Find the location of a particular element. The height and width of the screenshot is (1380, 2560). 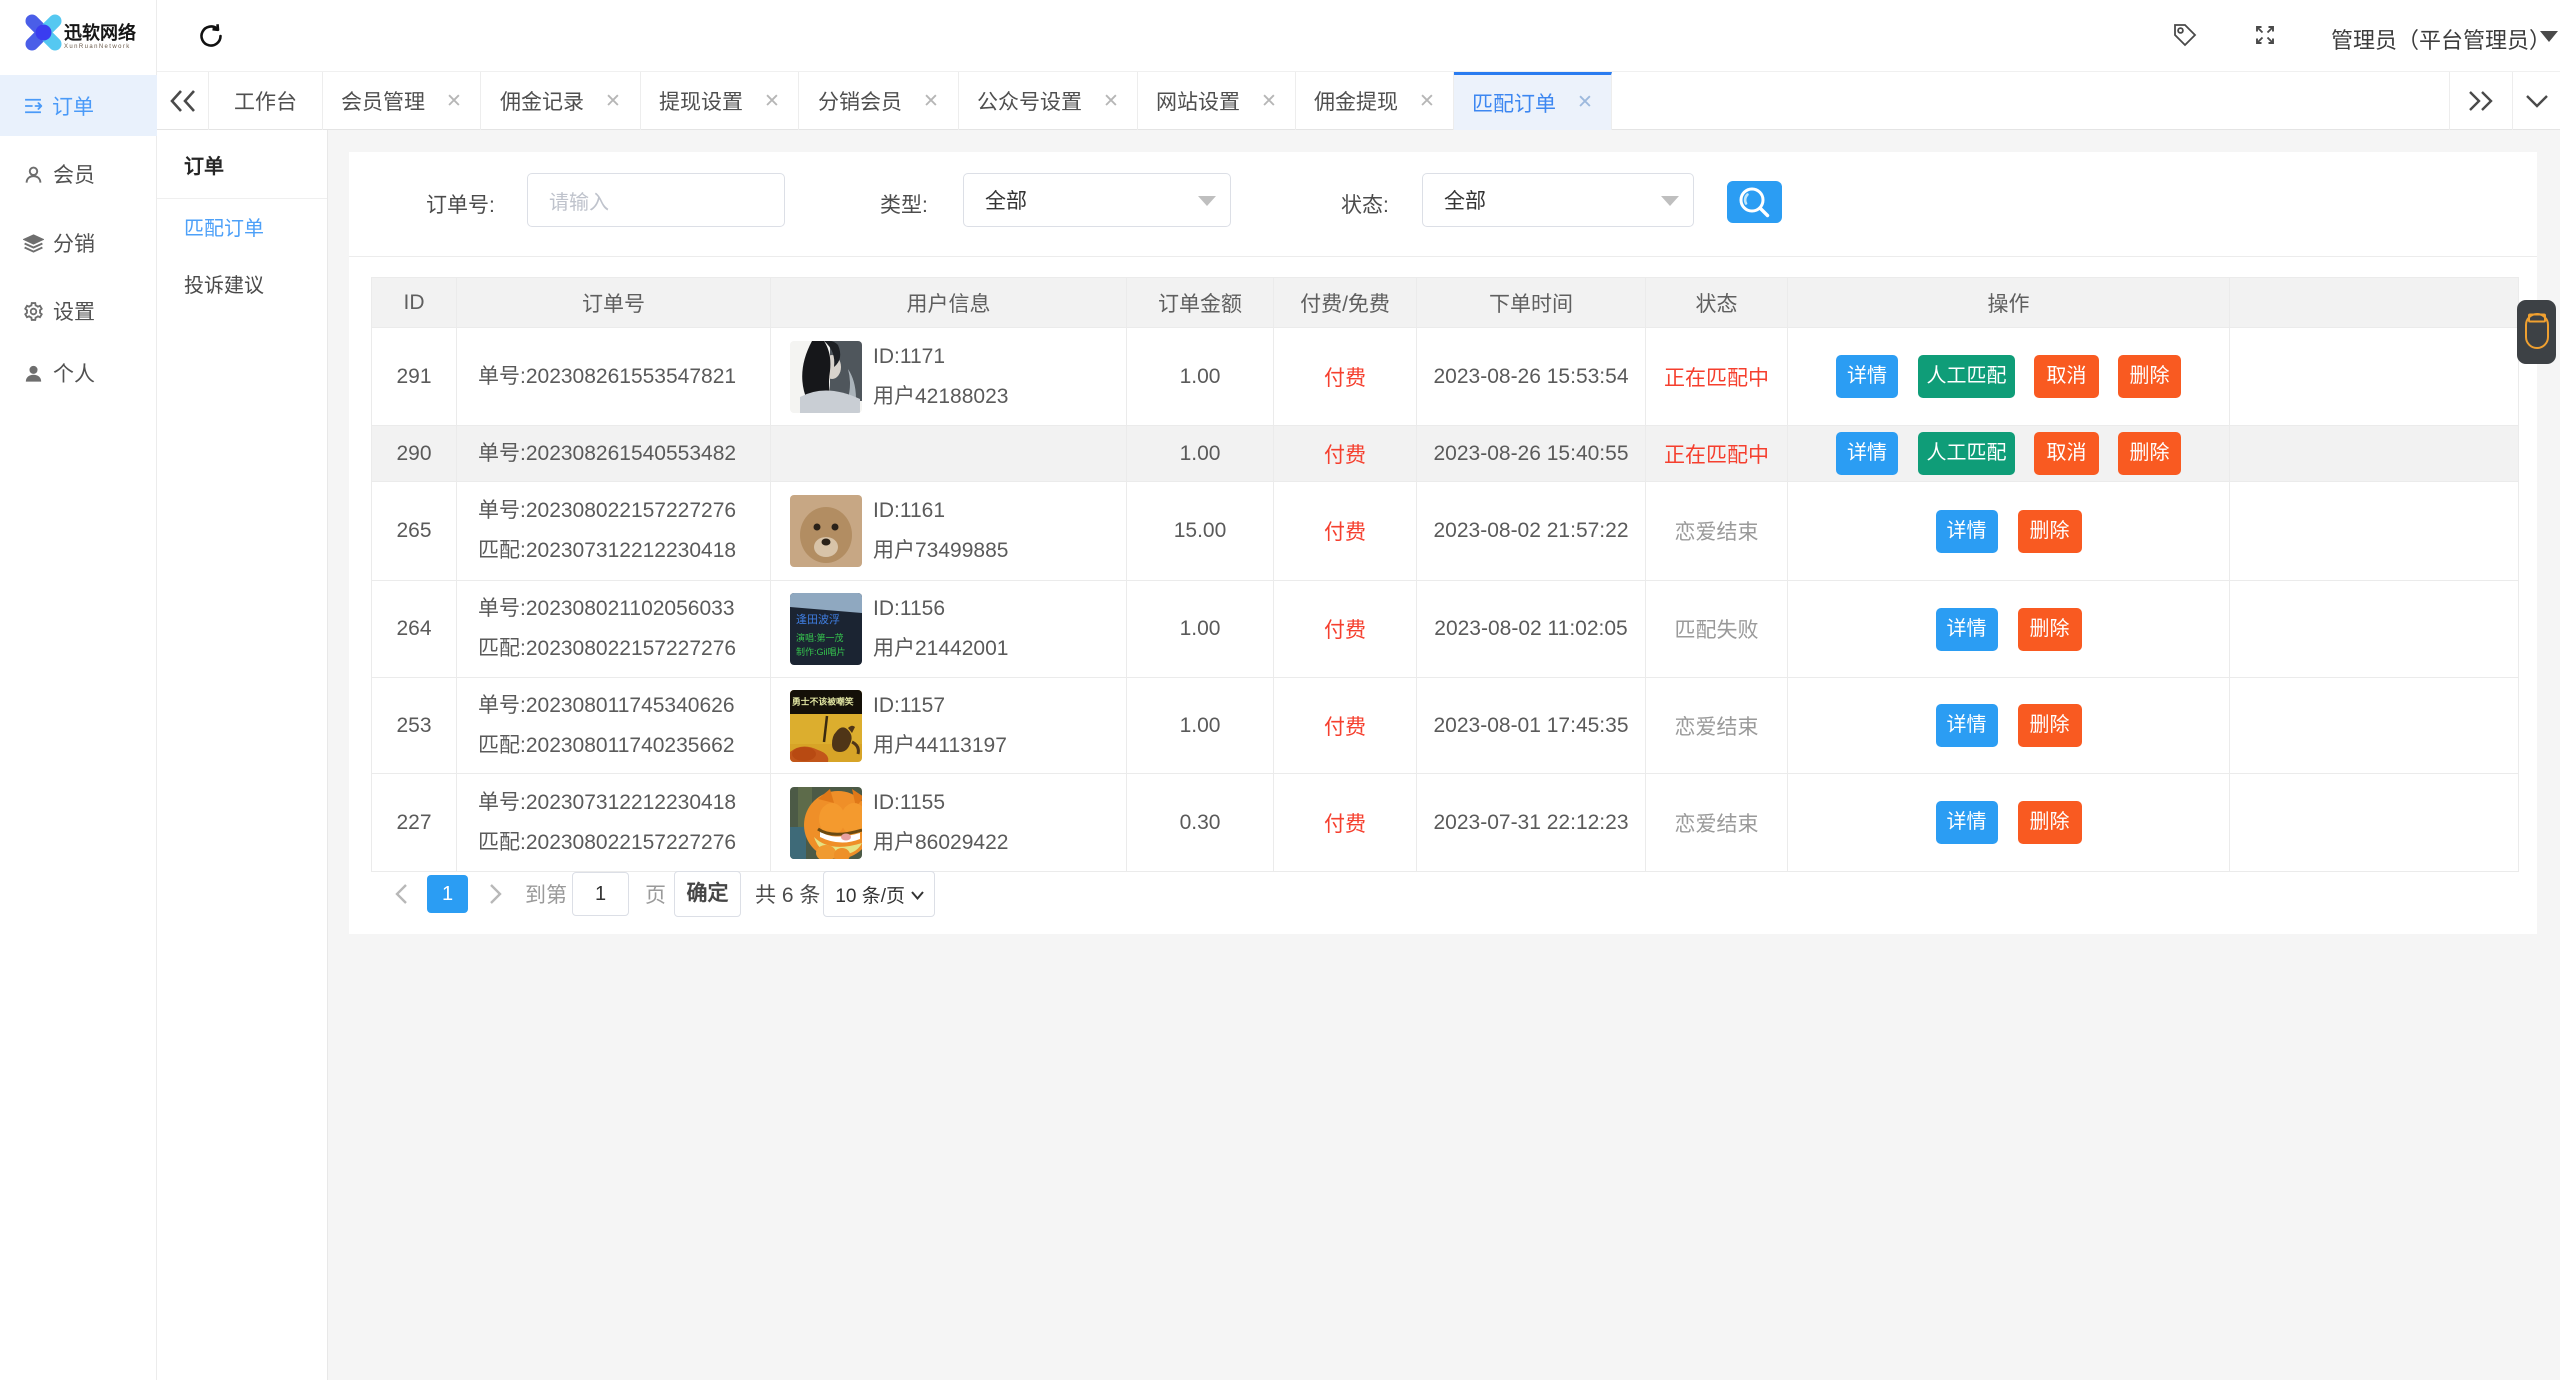

svg-text: 勇士不该被嘲笑 is located at coordinates (823, 700).